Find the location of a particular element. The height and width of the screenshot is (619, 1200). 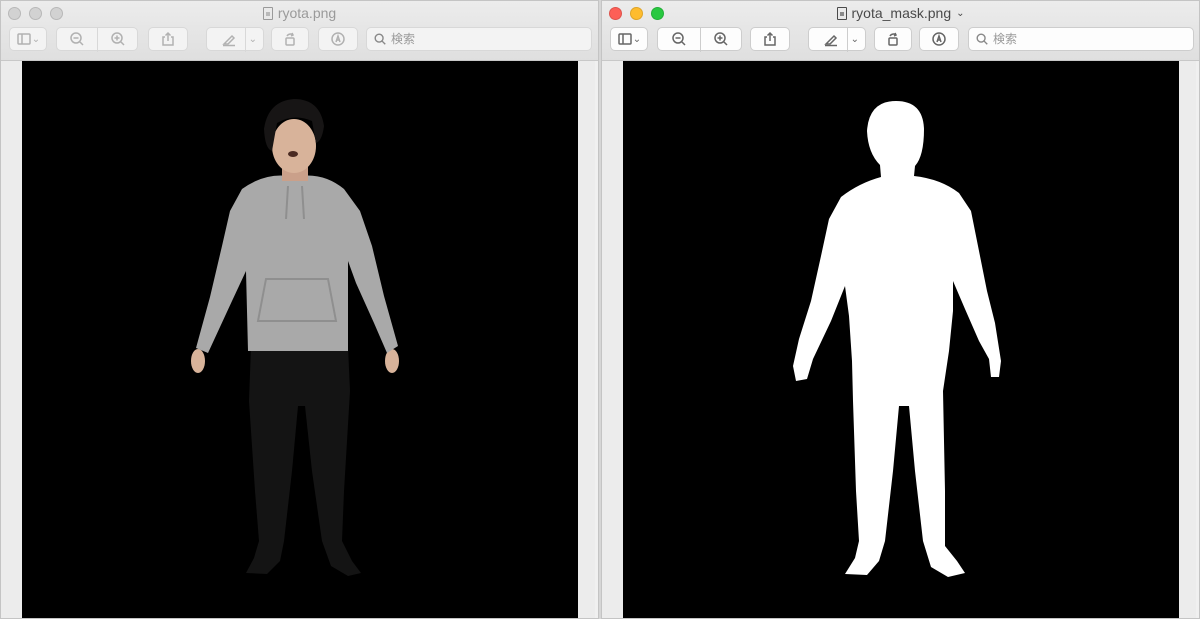

window-title-text: ryota.png is located at coordinates (307, 13).